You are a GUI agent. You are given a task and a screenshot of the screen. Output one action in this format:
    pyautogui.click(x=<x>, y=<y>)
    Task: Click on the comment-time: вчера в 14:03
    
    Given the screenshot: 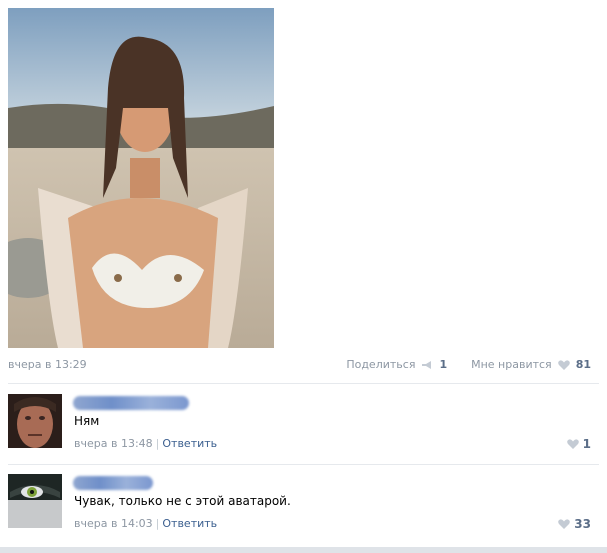 What is the action you would take?
    pyautogui.click(x=113, y=523)
    